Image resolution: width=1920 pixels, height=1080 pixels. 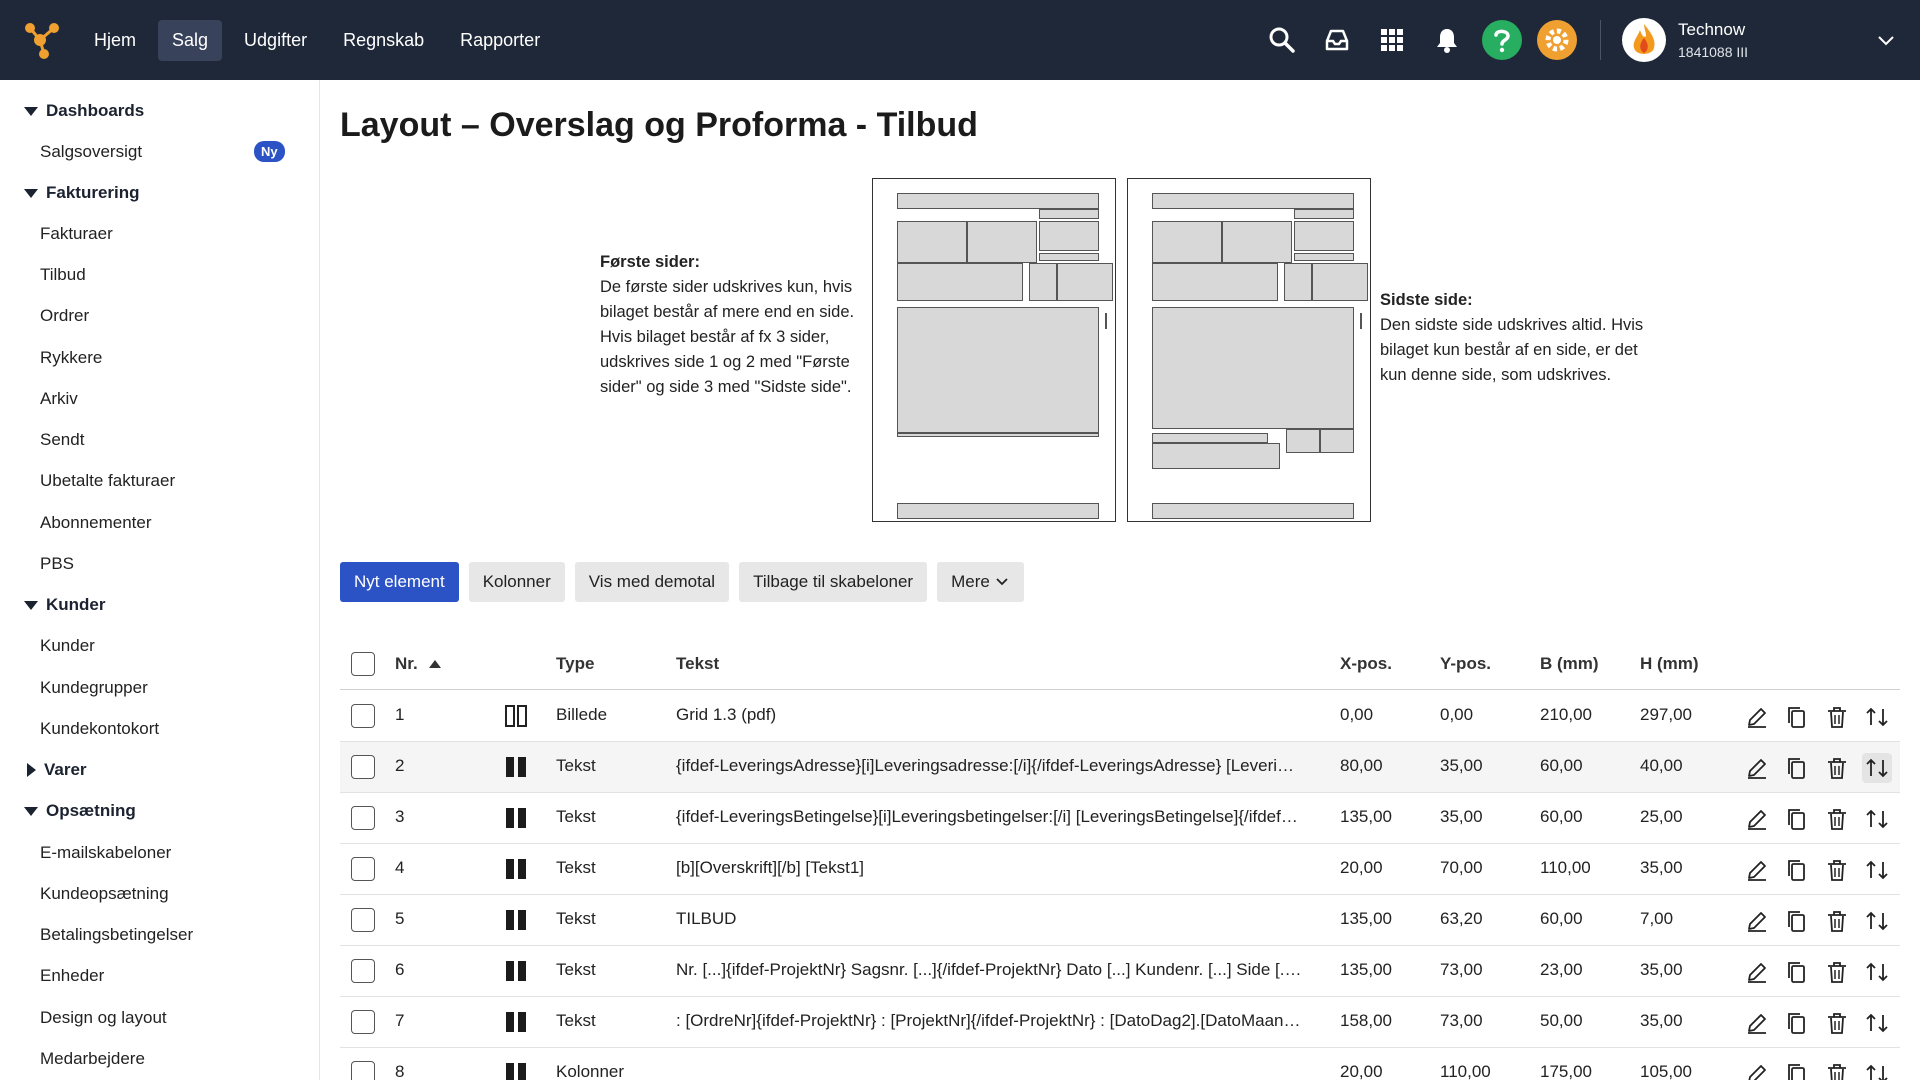 I want to click on sidebar-item-ordrer: Ordrer, so click(x=64, y=316).